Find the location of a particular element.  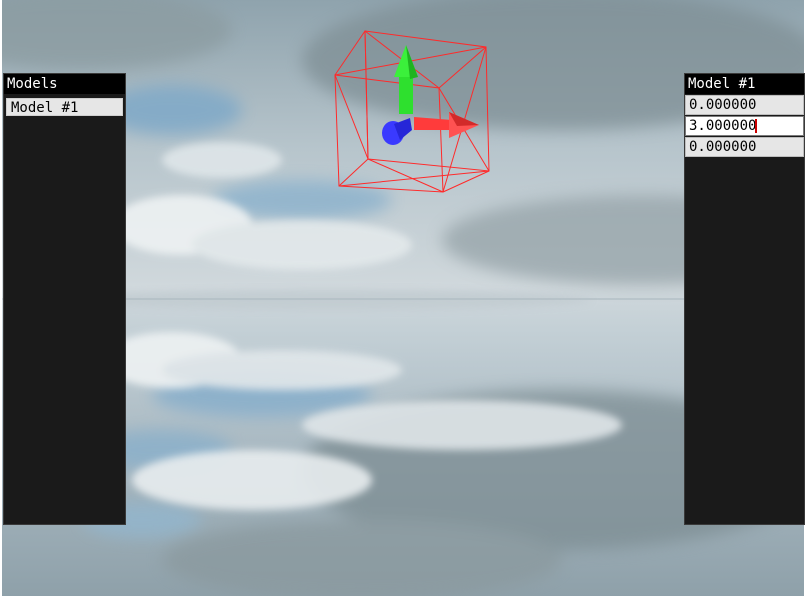

properties-panel-title: Model #1 is located at coordinates (744, 84).